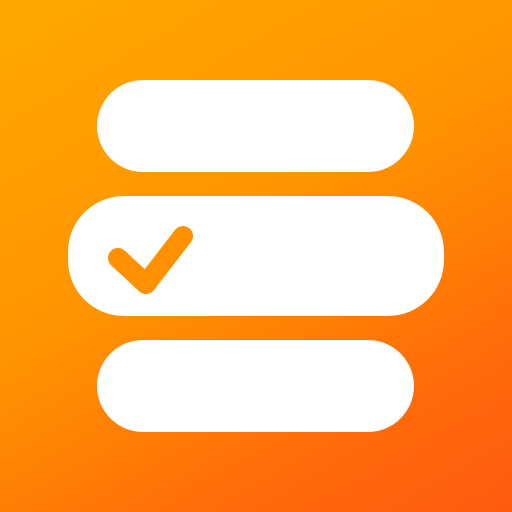  I want to click on list-item-bar-bottom, so click(255, 386).